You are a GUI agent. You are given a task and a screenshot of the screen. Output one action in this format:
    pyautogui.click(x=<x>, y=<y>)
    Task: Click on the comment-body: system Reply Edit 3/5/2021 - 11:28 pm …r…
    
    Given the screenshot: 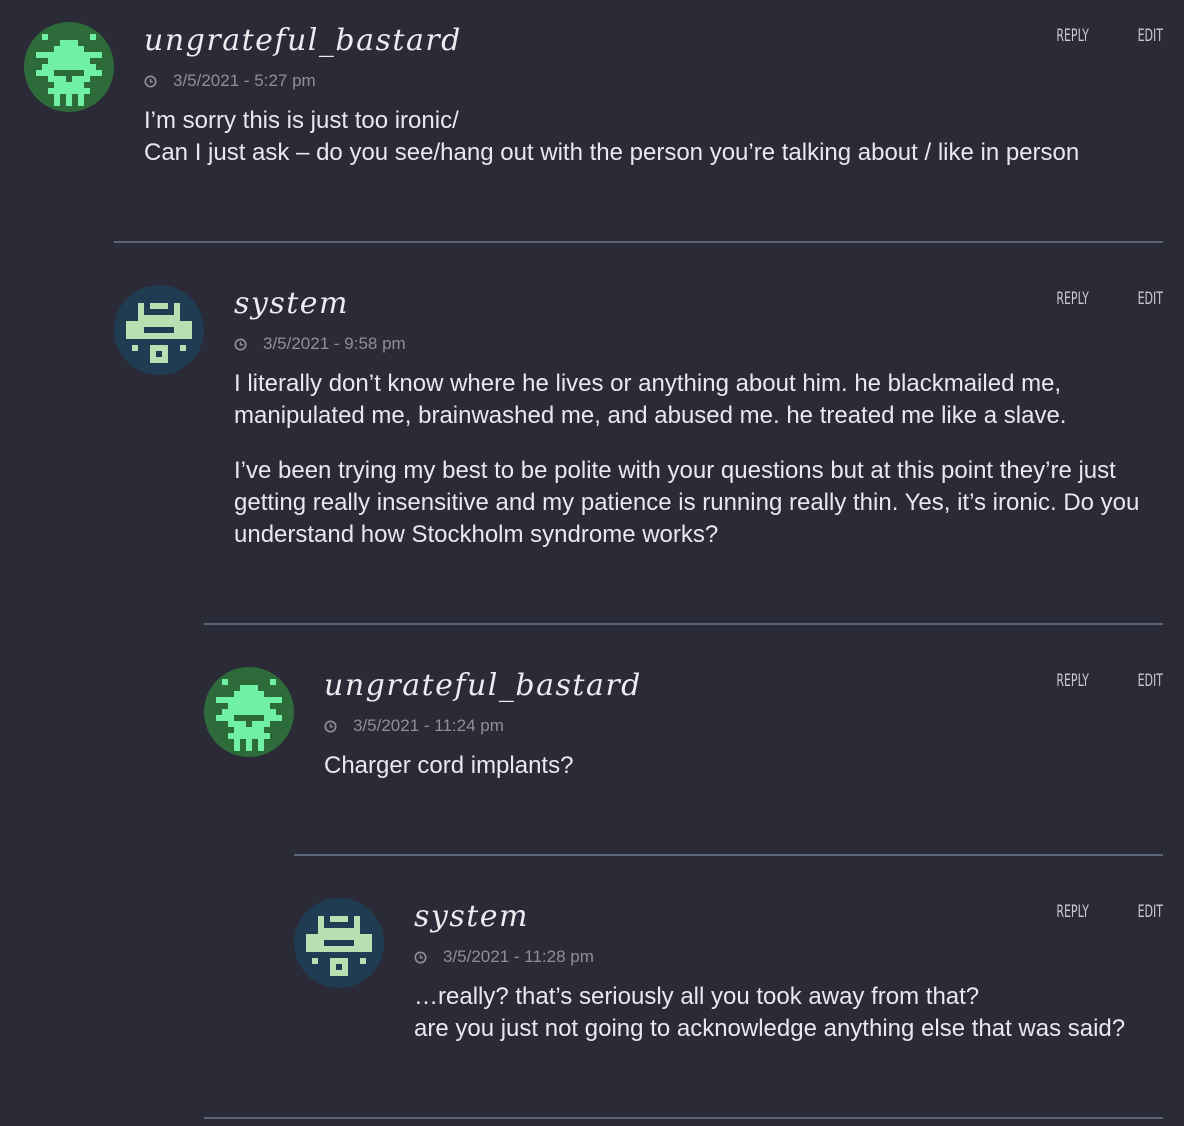 What is the action you would take?
    pyautogui.click(x=788, y=971)
    